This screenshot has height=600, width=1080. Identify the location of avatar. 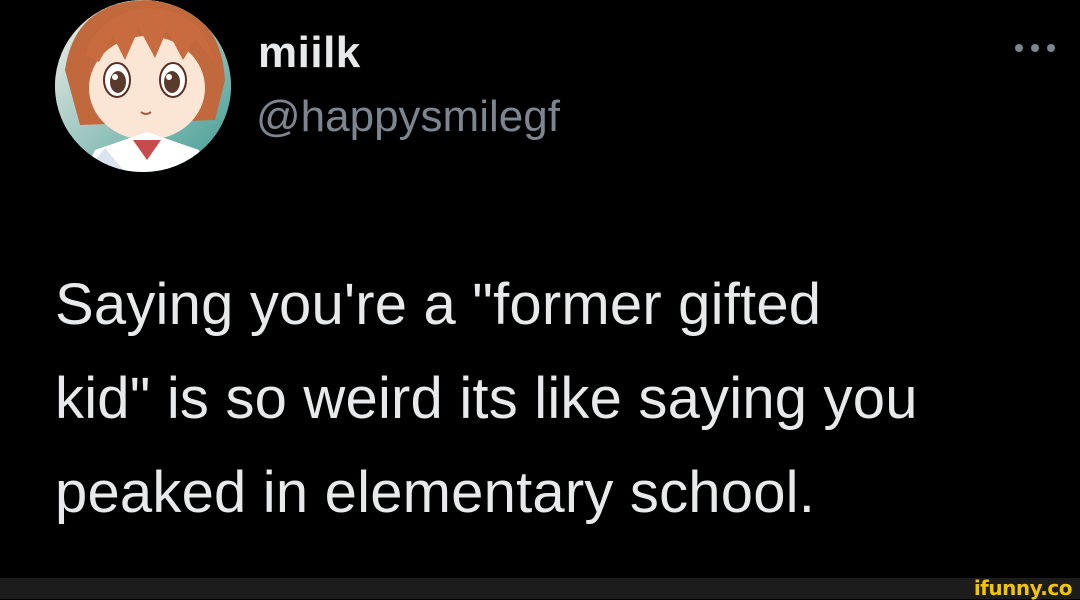
(143, 86).